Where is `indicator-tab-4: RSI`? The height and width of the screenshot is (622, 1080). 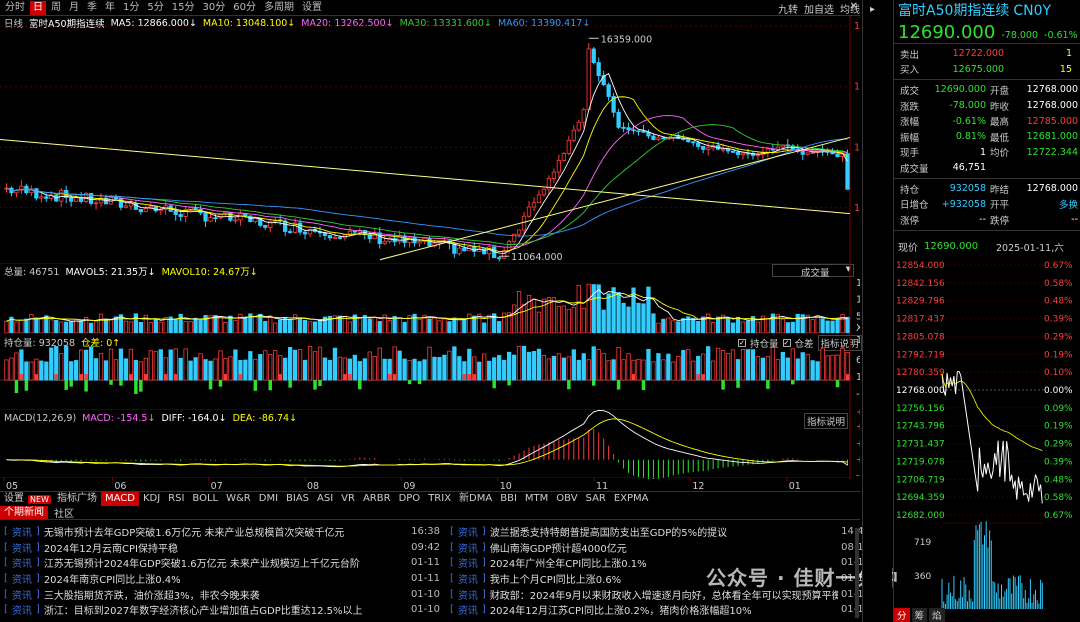
indicator-tab-4: RSI is located at coordinates (176, 499).